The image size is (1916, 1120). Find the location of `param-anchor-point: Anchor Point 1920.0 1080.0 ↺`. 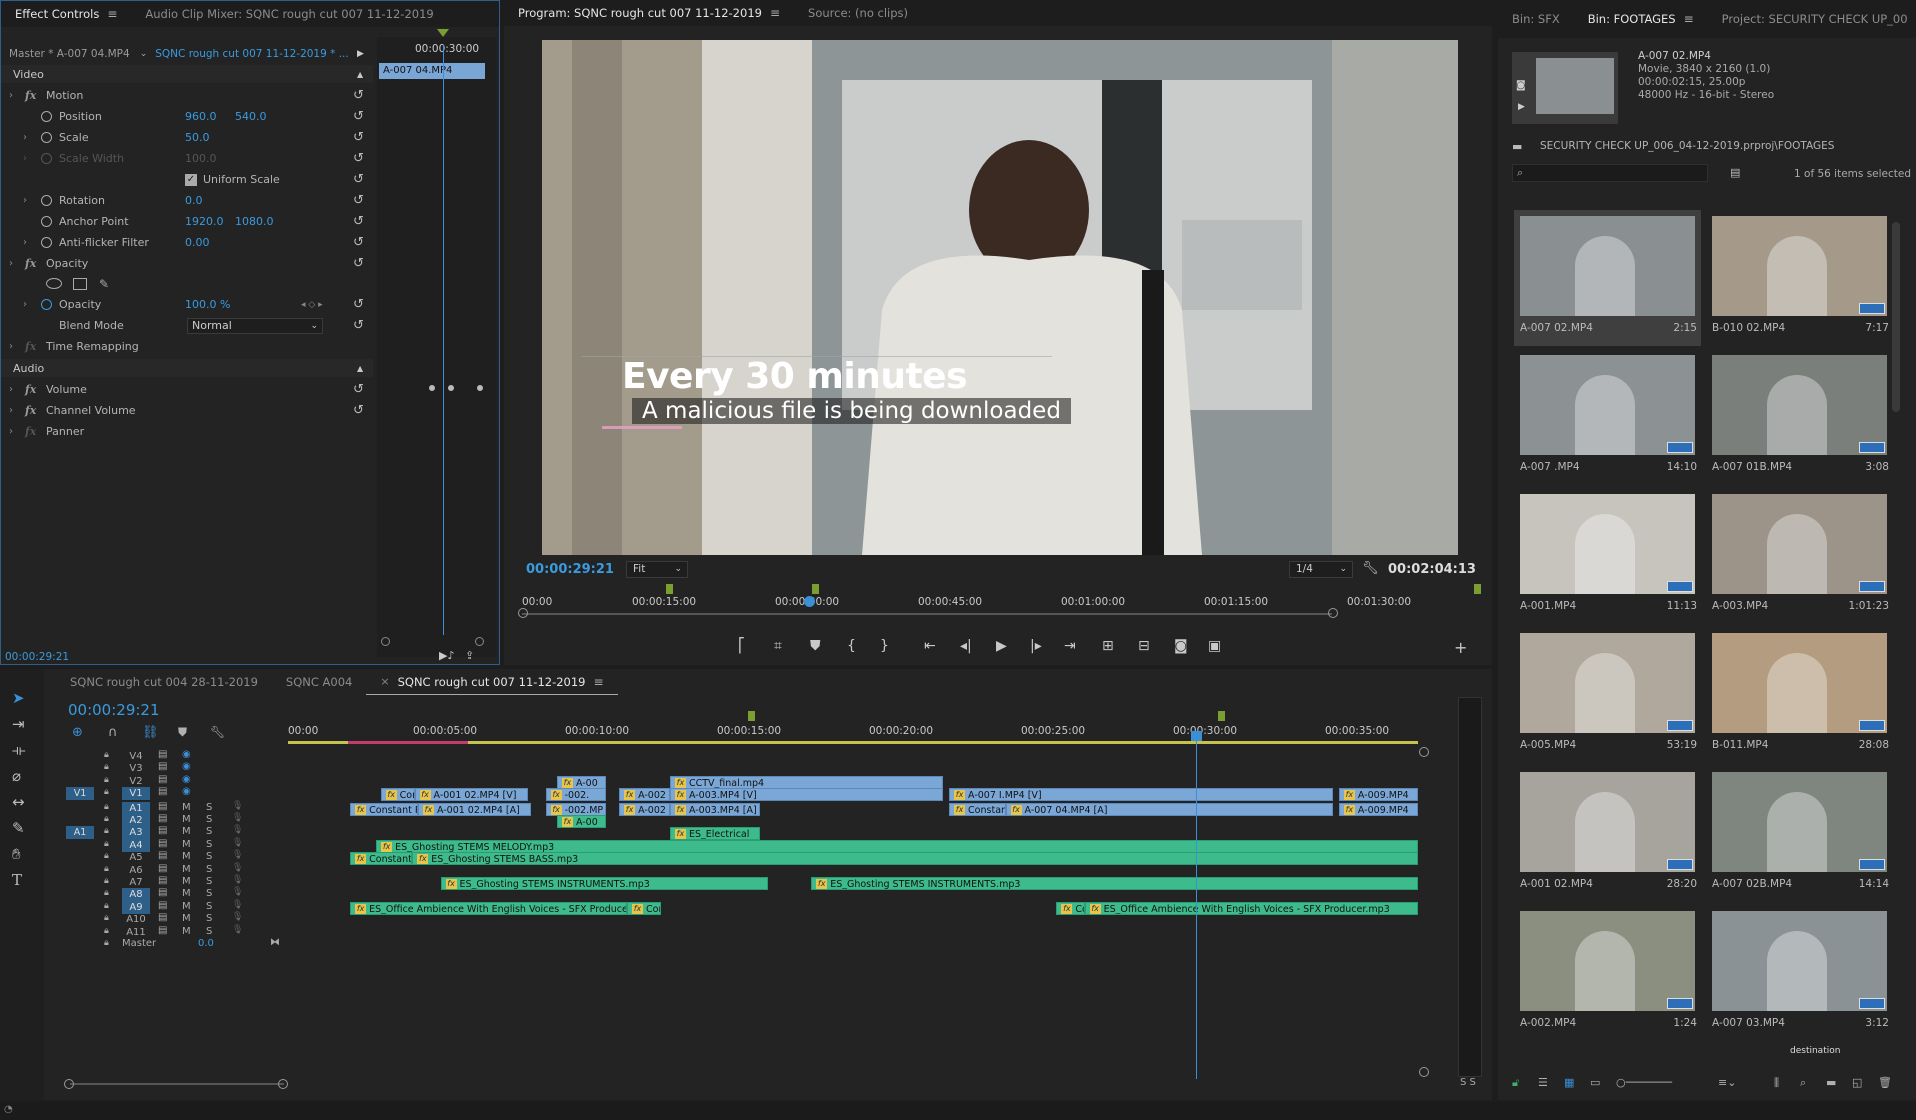

param-anchor-point: Anchor Point 1920.0 1080.0 ↺ is located at coordinates (187, 221).